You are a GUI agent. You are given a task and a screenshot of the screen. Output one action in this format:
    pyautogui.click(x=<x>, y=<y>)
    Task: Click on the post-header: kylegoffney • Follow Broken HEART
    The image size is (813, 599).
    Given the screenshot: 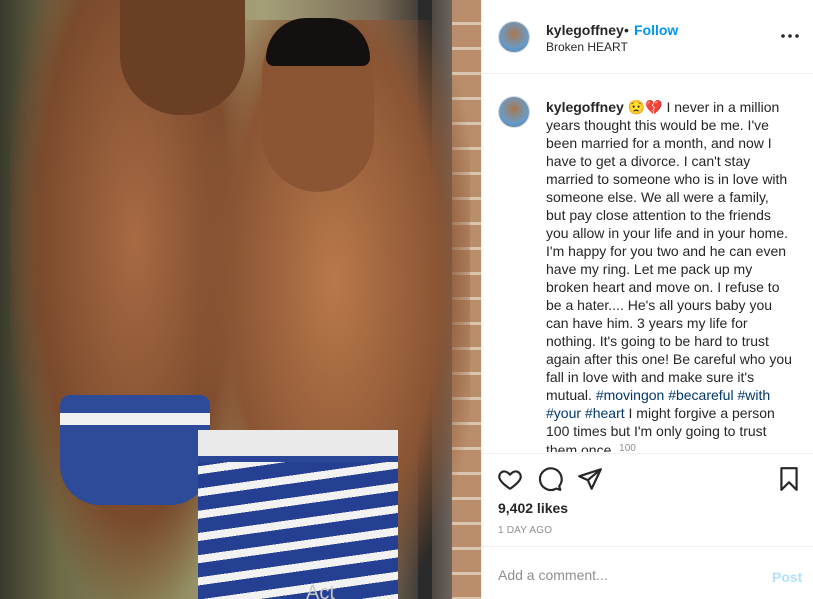 What is the action you would take?
    pyautogui.click(x=647, y=37)
    